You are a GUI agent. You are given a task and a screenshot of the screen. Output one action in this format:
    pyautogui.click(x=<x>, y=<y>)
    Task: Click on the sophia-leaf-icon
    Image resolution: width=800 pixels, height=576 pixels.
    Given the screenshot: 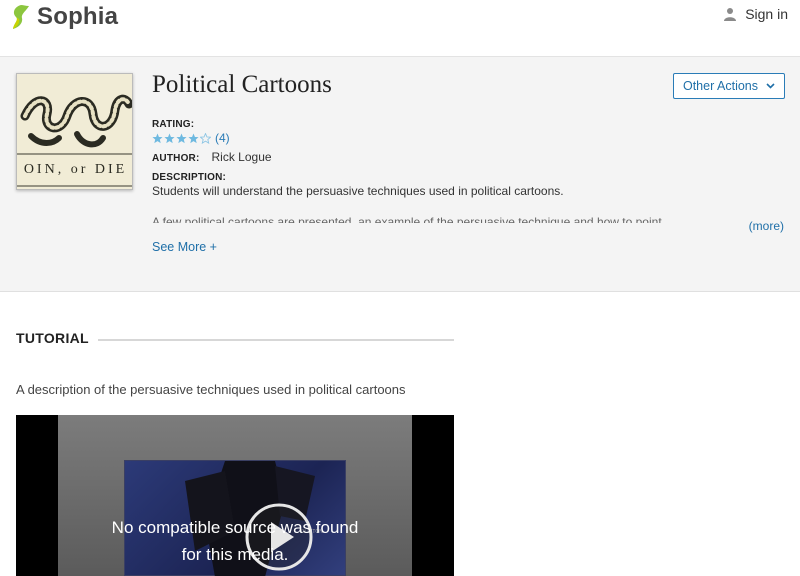 What is the action you would take?
    pyautogui.click(x=21, y=17)
    